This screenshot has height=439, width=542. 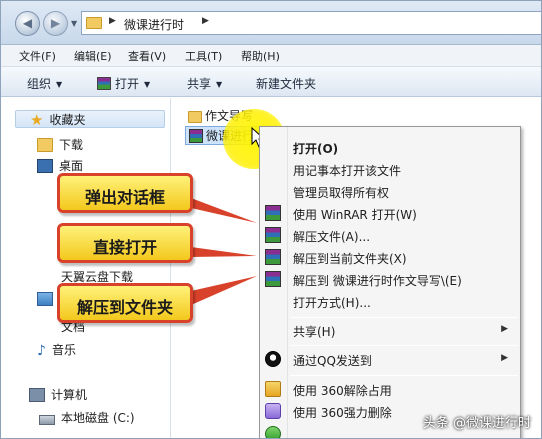 I want to click on callout-text: 弹出对话框, so click(x=124, y=197).